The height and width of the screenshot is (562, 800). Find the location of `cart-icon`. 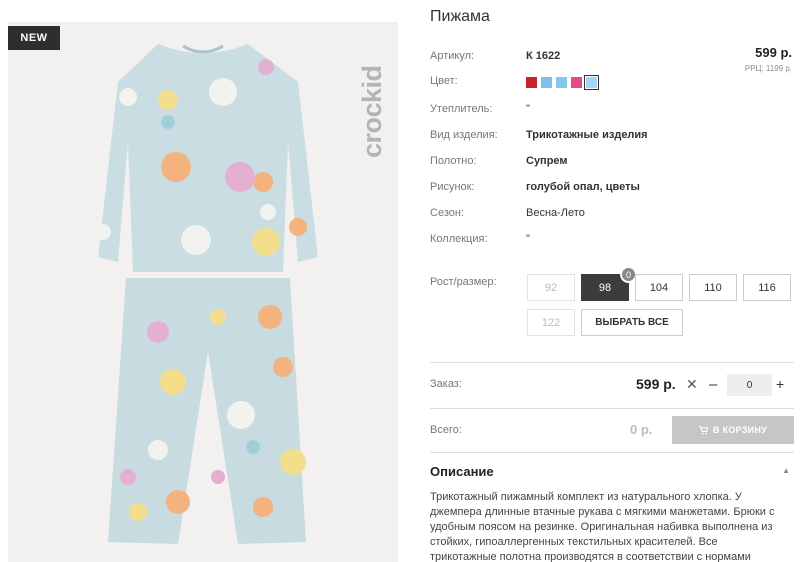

cart-icon is located at coordinates (703, 430).